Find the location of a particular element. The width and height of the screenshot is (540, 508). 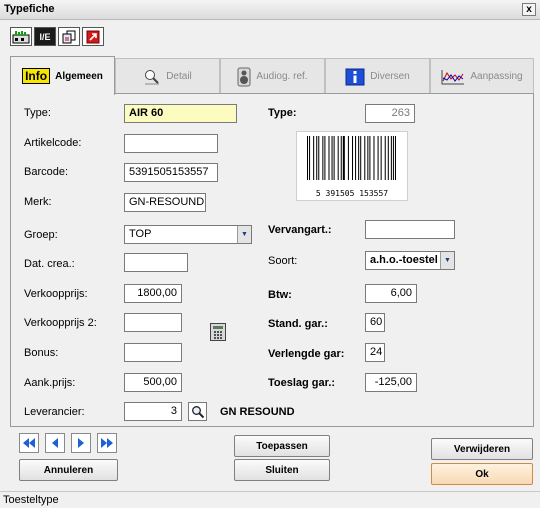

tab-algemeen: Info Algemeen is located at coordinates (62, 75).